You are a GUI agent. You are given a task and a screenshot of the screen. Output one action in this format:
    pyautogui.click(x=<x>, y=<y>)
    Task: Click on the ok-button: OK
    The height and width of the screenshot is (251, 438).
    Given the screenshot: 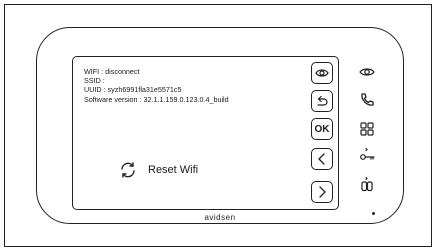 What is the action you would take?
    pyautogui.click(x=322, y=129)
    